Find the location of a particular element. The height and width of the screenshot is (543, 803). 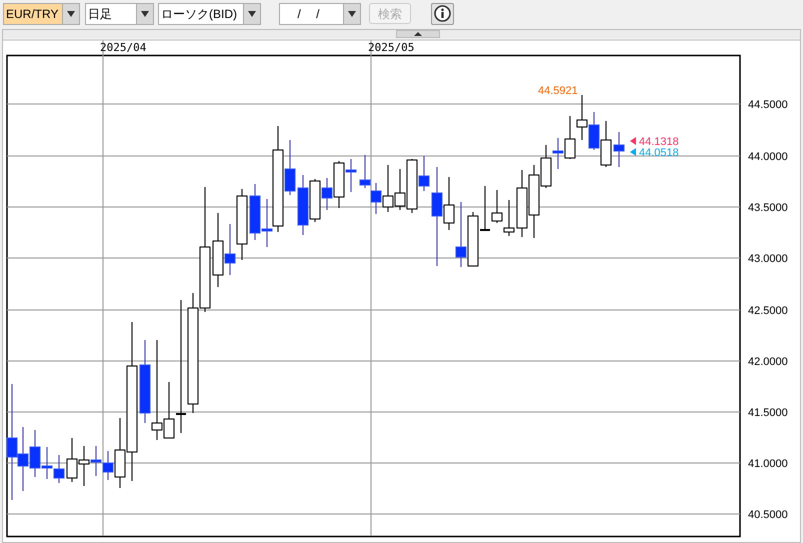

price-axis-label: 40.5000 is located at coordinates (768, 515).